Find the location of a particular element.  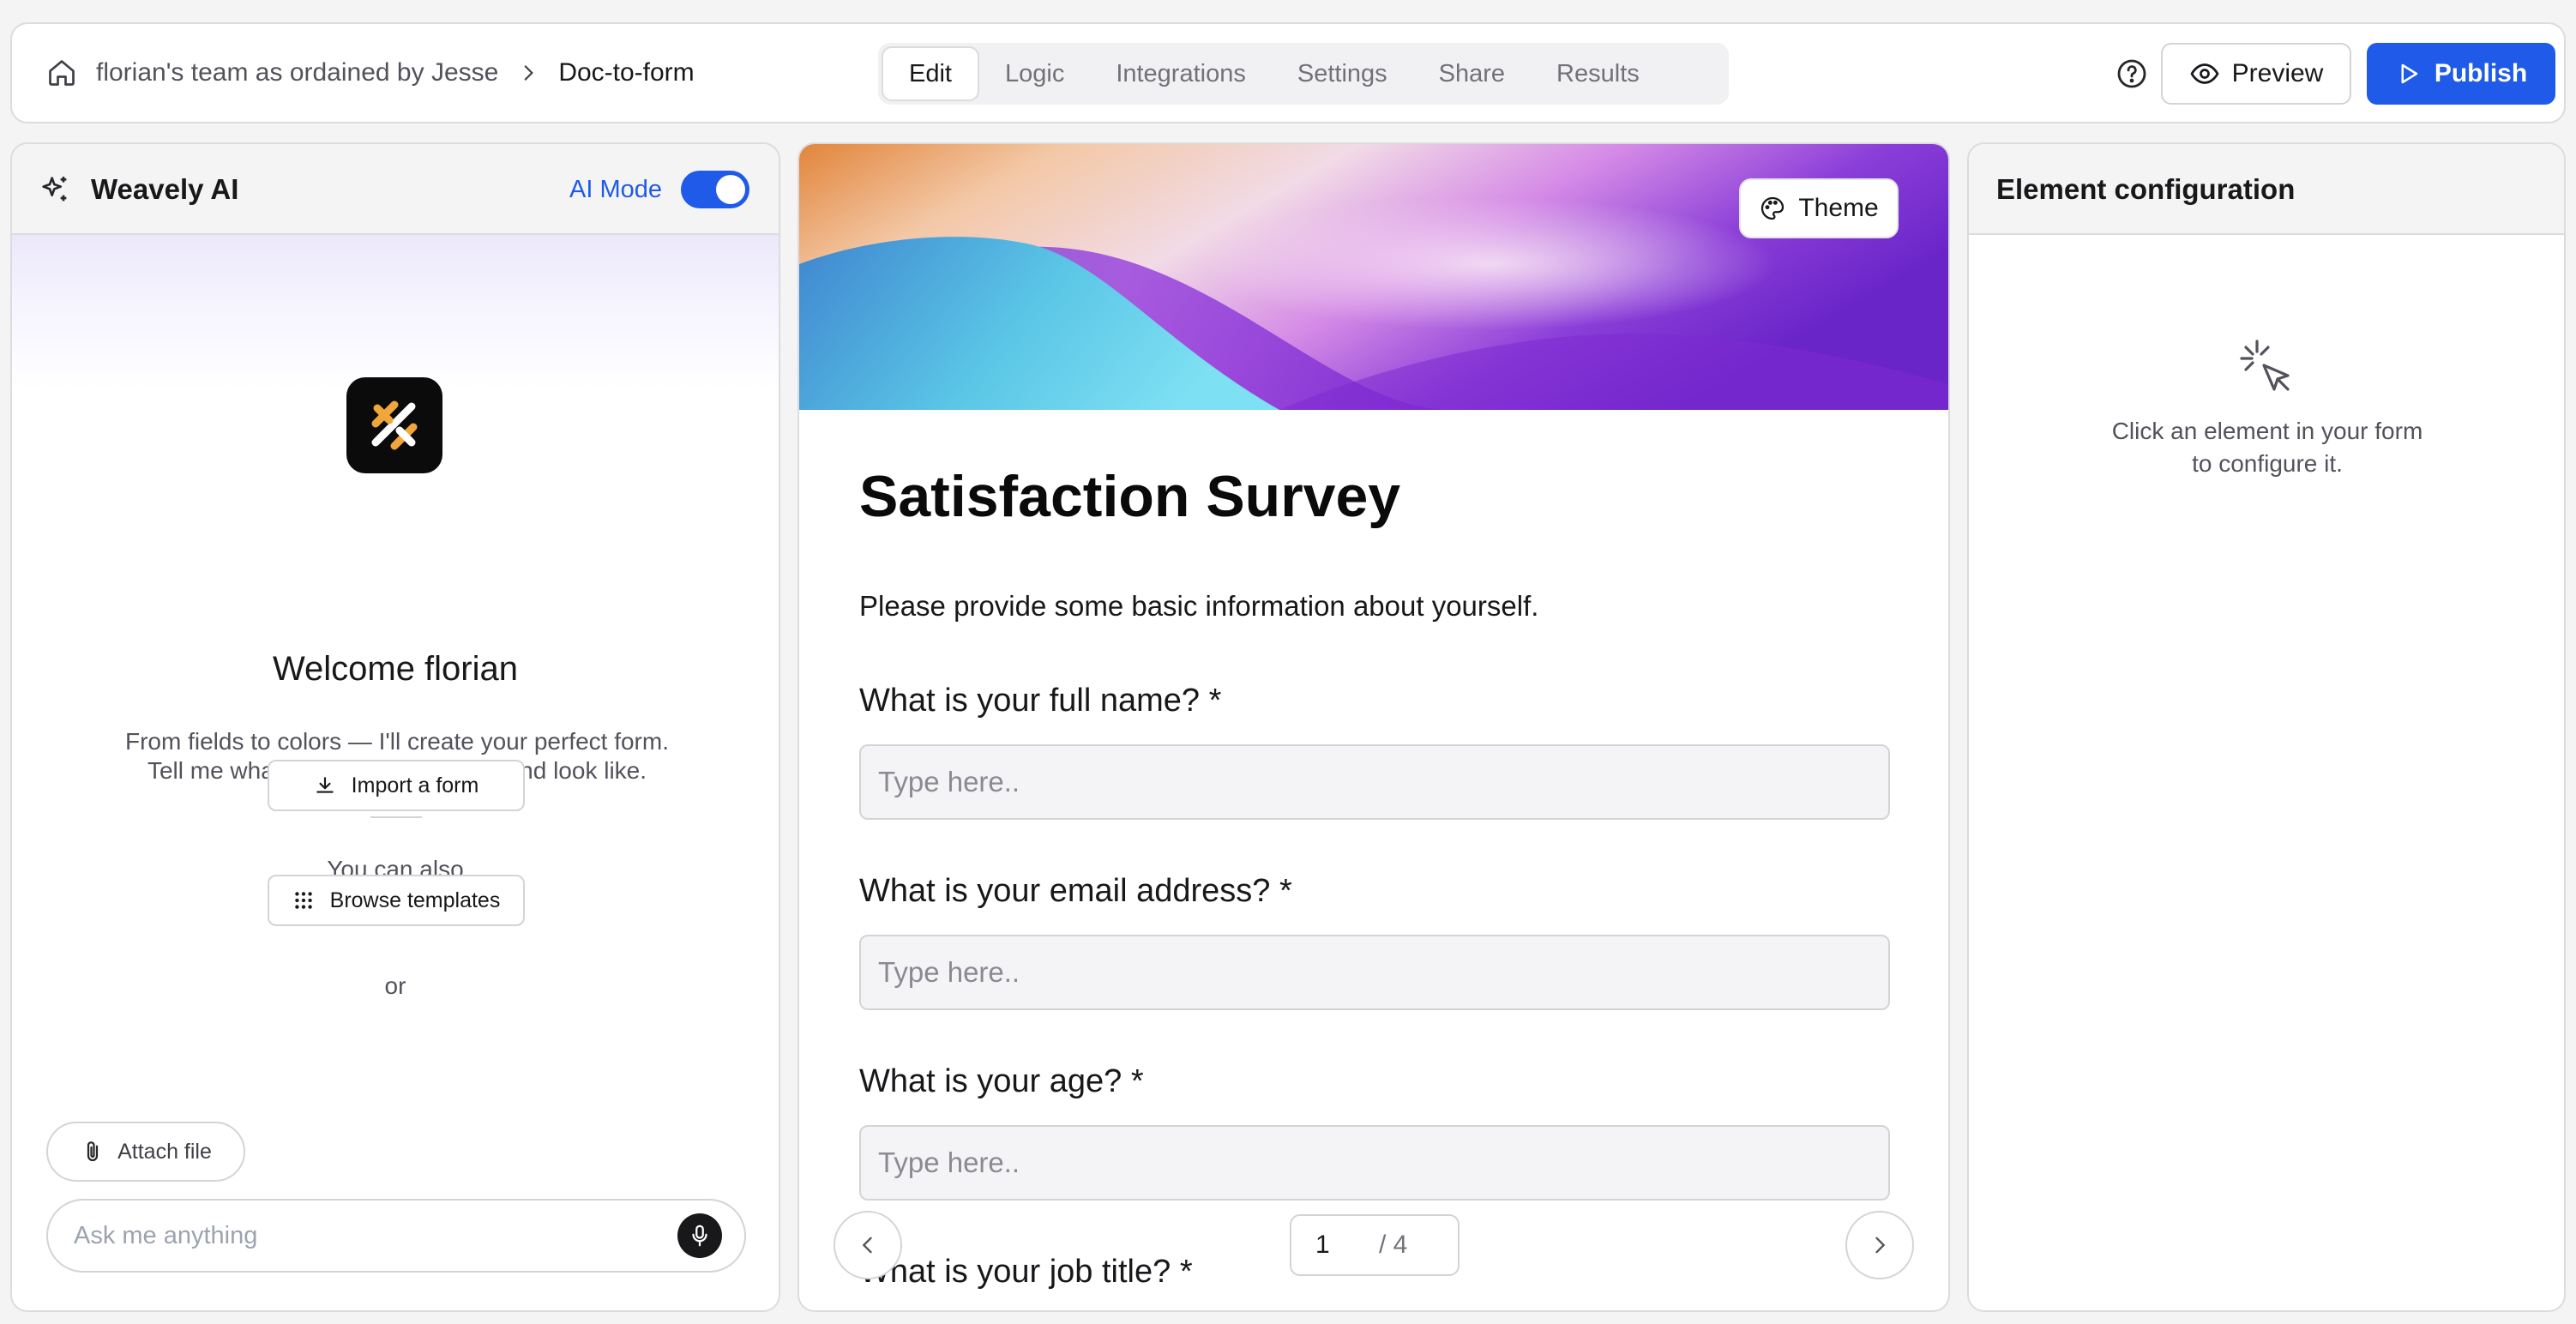

palette-icon is located at coordinates (1773, 208).